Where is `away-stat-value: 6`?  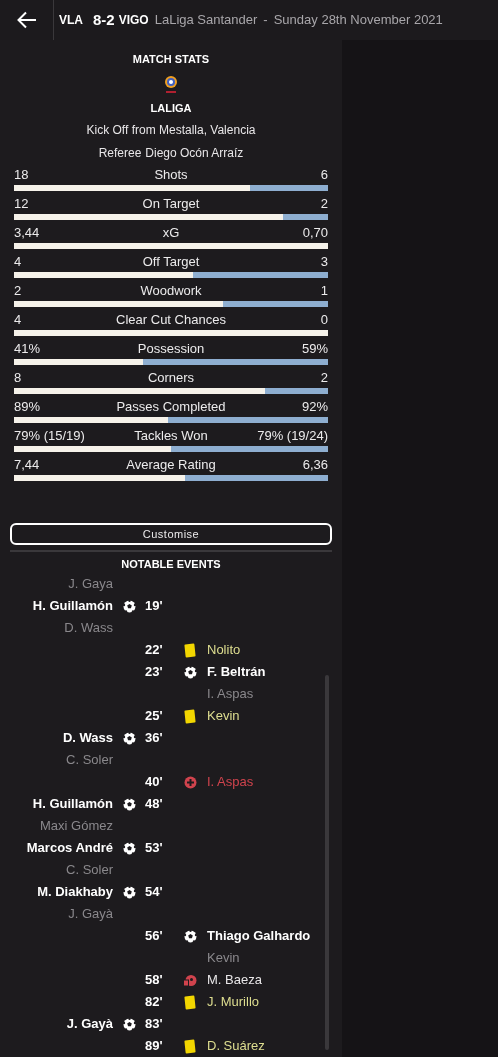
away-stat-value: 6 is located at coordinates (324, 174).